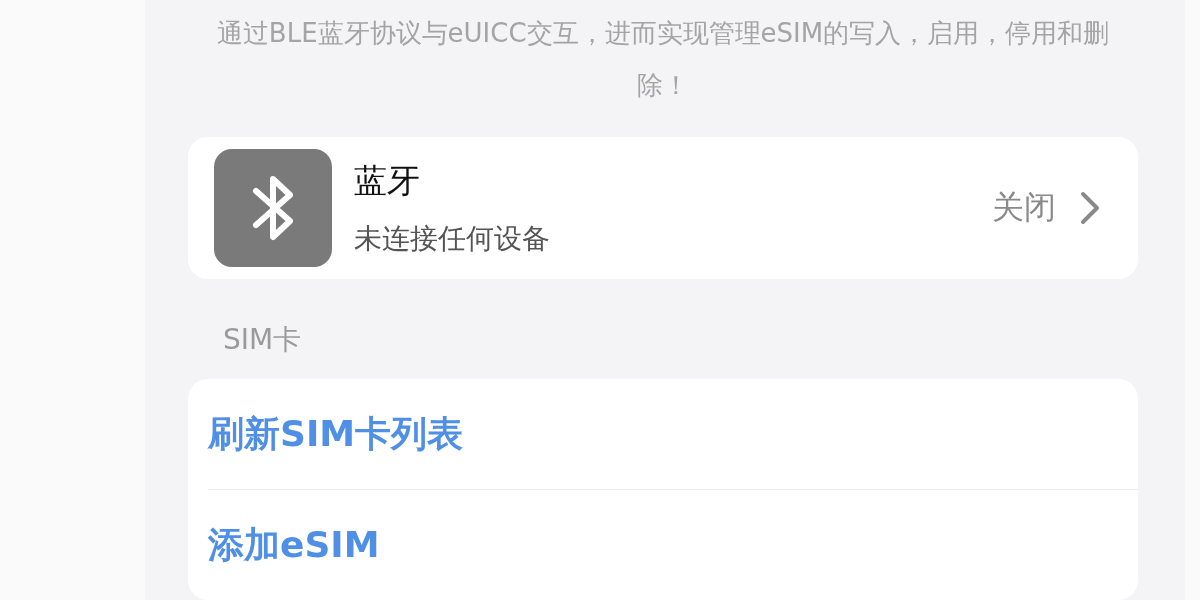 The height and width of the screenshot is (600, 1200). Describe the element at coordinates (1090, 208) in the screenshot. I see `chevron-right-icon` at that location.